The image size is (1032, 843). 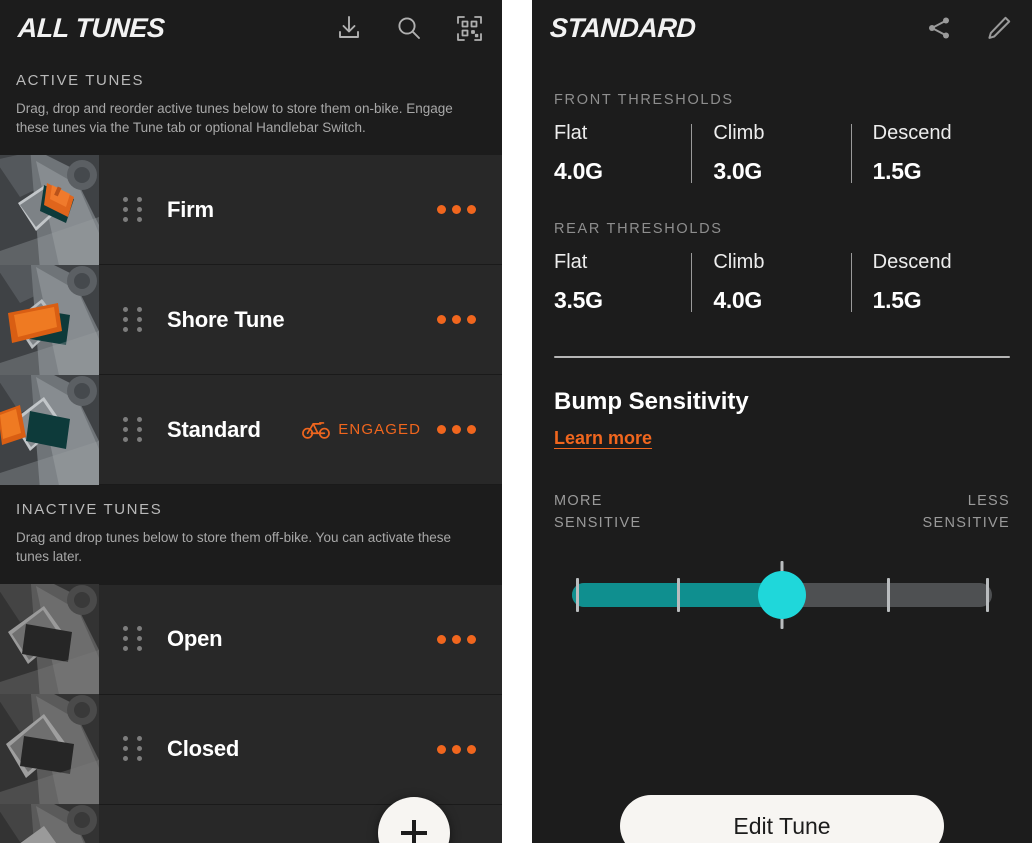 What do you see at coordinates (578, 300) in the screenshot?
I see `threshold-value: 3.5G` at bounding box center [578, 300].